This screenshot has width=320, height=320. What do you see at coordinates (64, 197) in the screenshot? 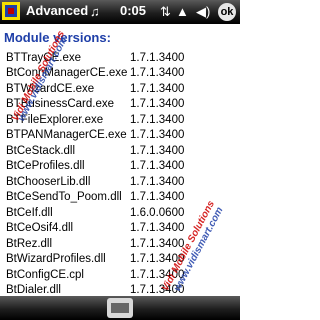
I see `module-name: BtCeSendTo_Poom.dll` at bounding box center [64, 197].